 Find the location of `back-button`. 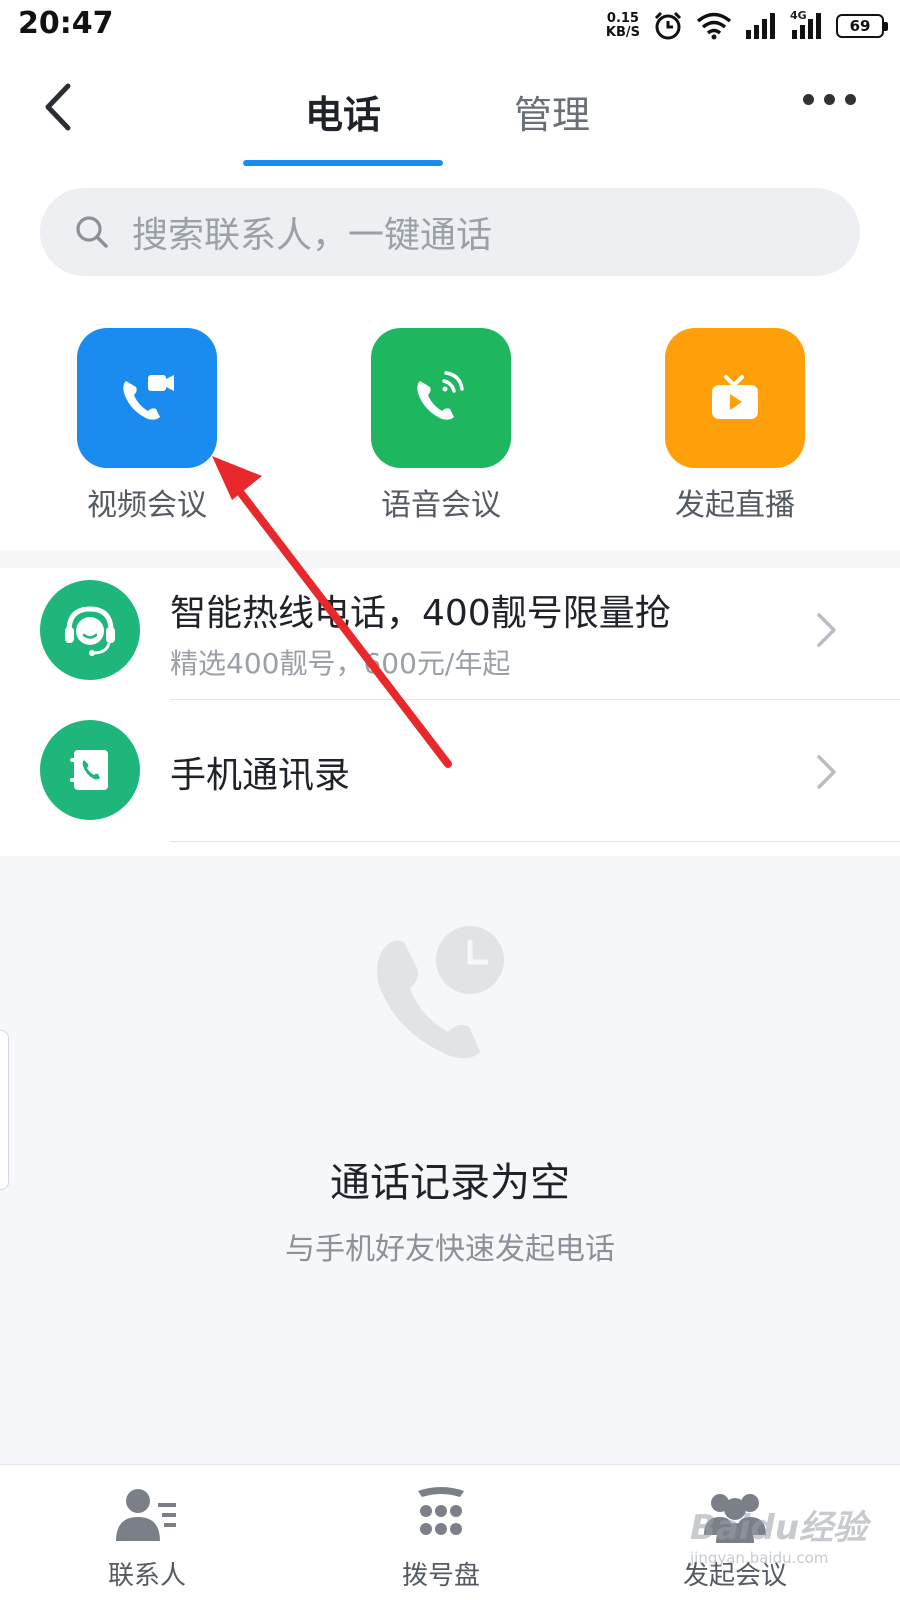

back-button is located at coordinates (61, 107).